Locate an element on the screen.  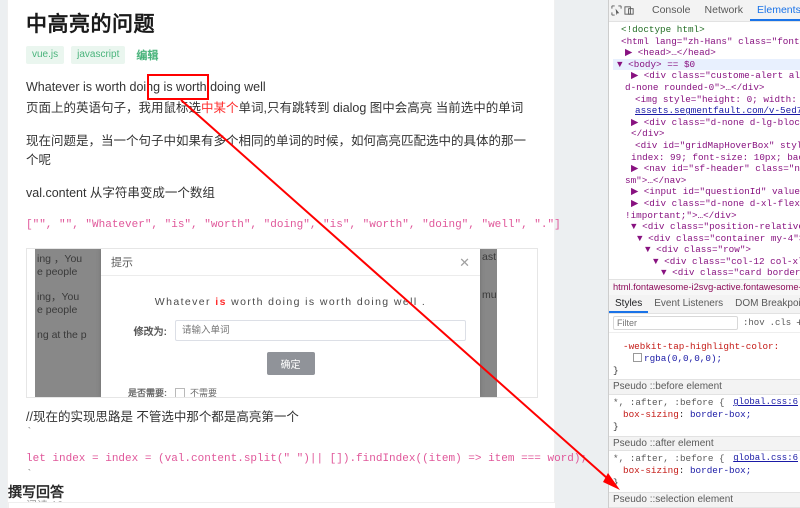
dialog-button-row: 确定 is located at coordinates (290, 363).